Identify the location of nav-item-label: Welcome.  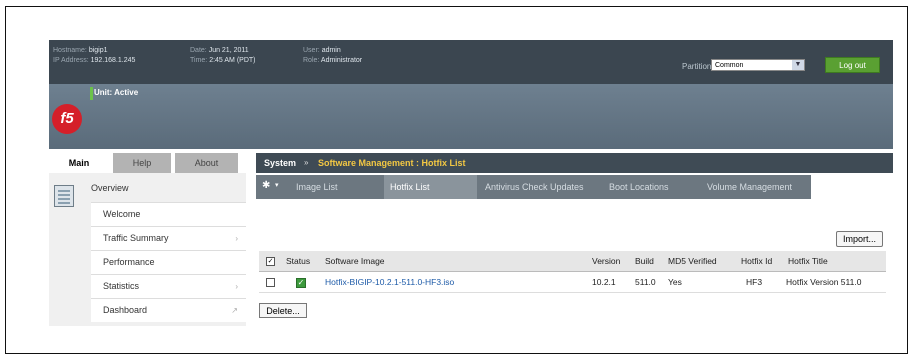
(122, 214).